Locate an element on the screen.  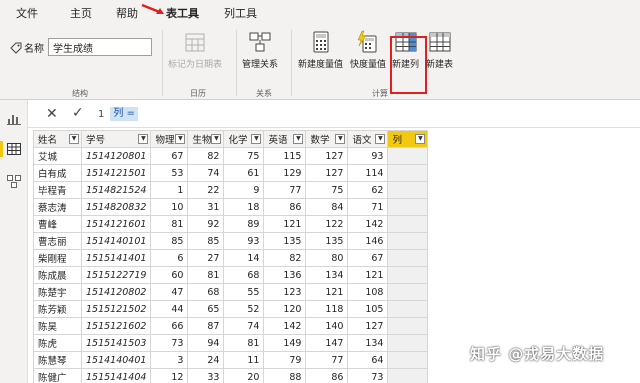
menu-column-tools: 列工具 is located at coordinates (240, 13).